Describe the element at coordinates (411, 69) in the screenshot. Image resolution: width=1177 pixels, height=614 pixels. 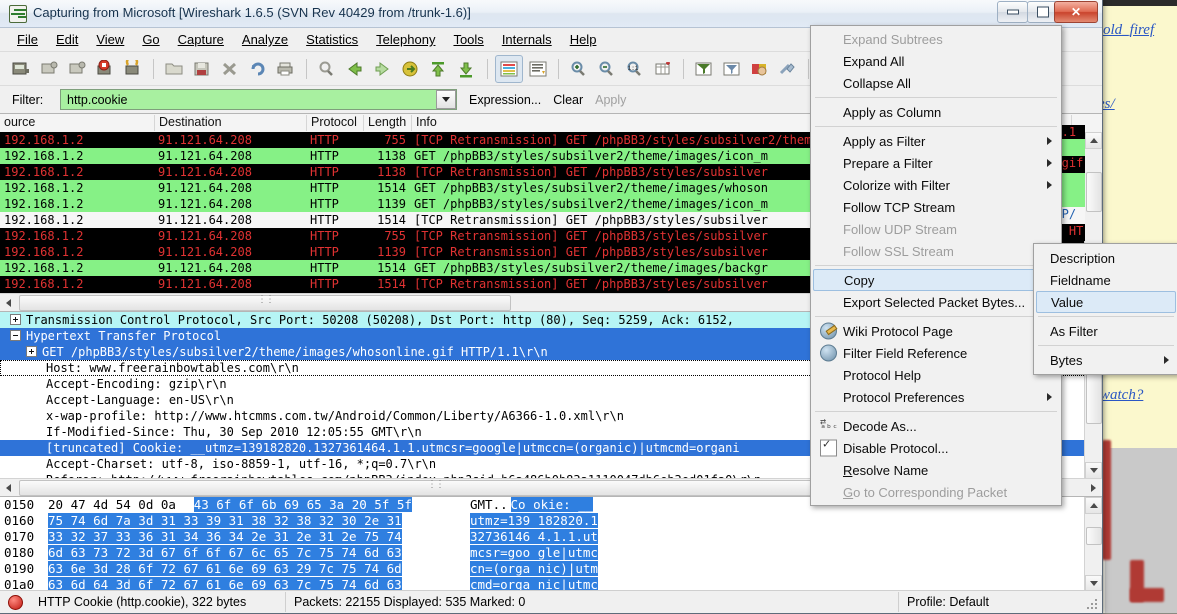
I see `go-to-packet-icon` at that location.